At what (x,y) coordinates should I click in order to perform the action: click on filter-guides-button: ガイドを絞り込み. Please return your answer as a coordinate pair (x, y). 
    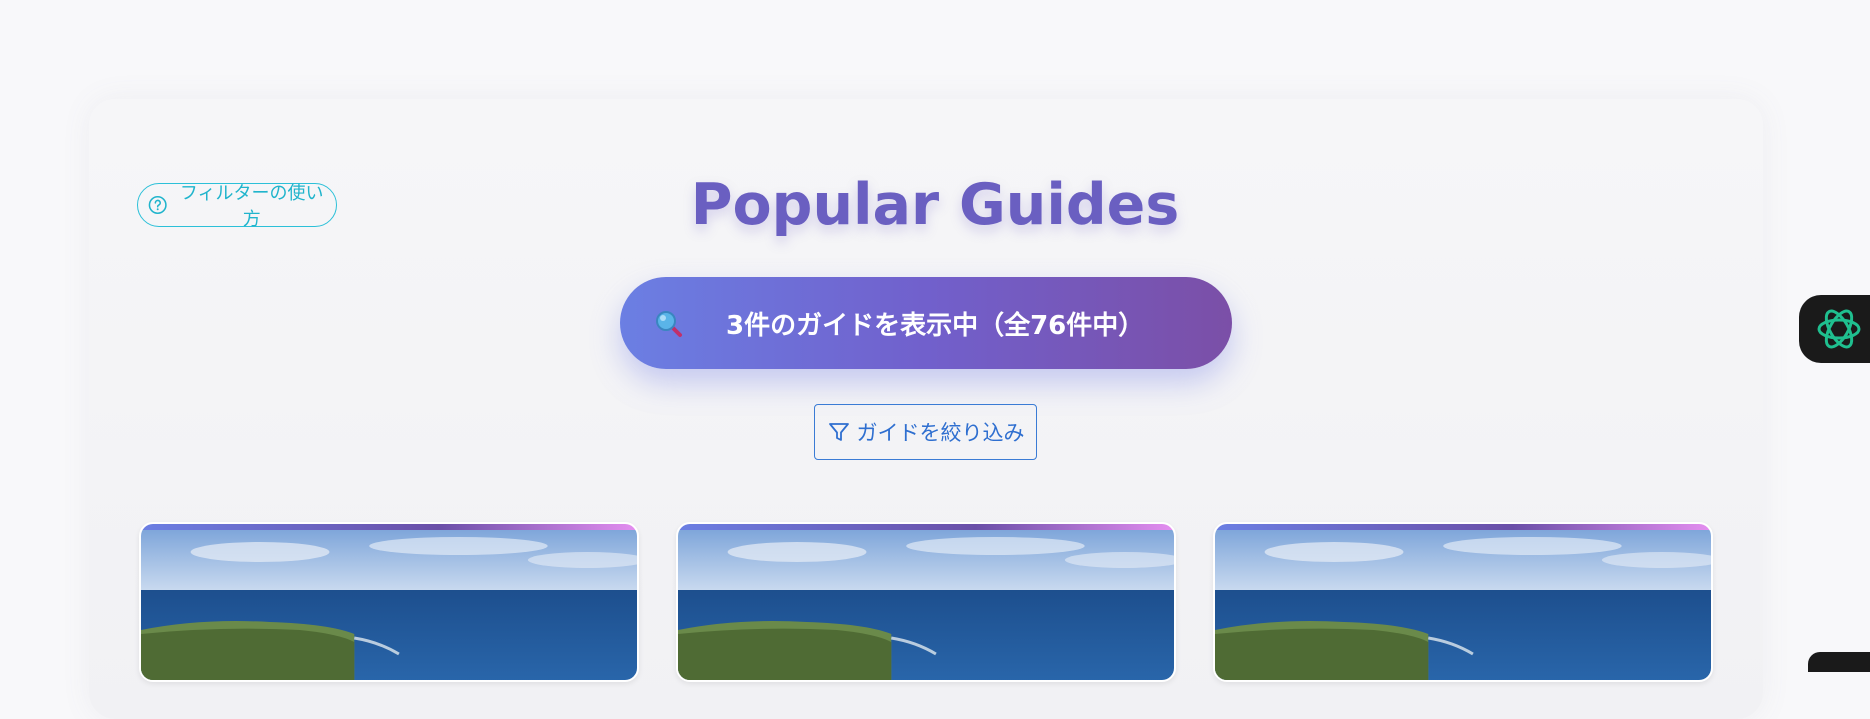
    Looking at the image, I should click on (925, 432).